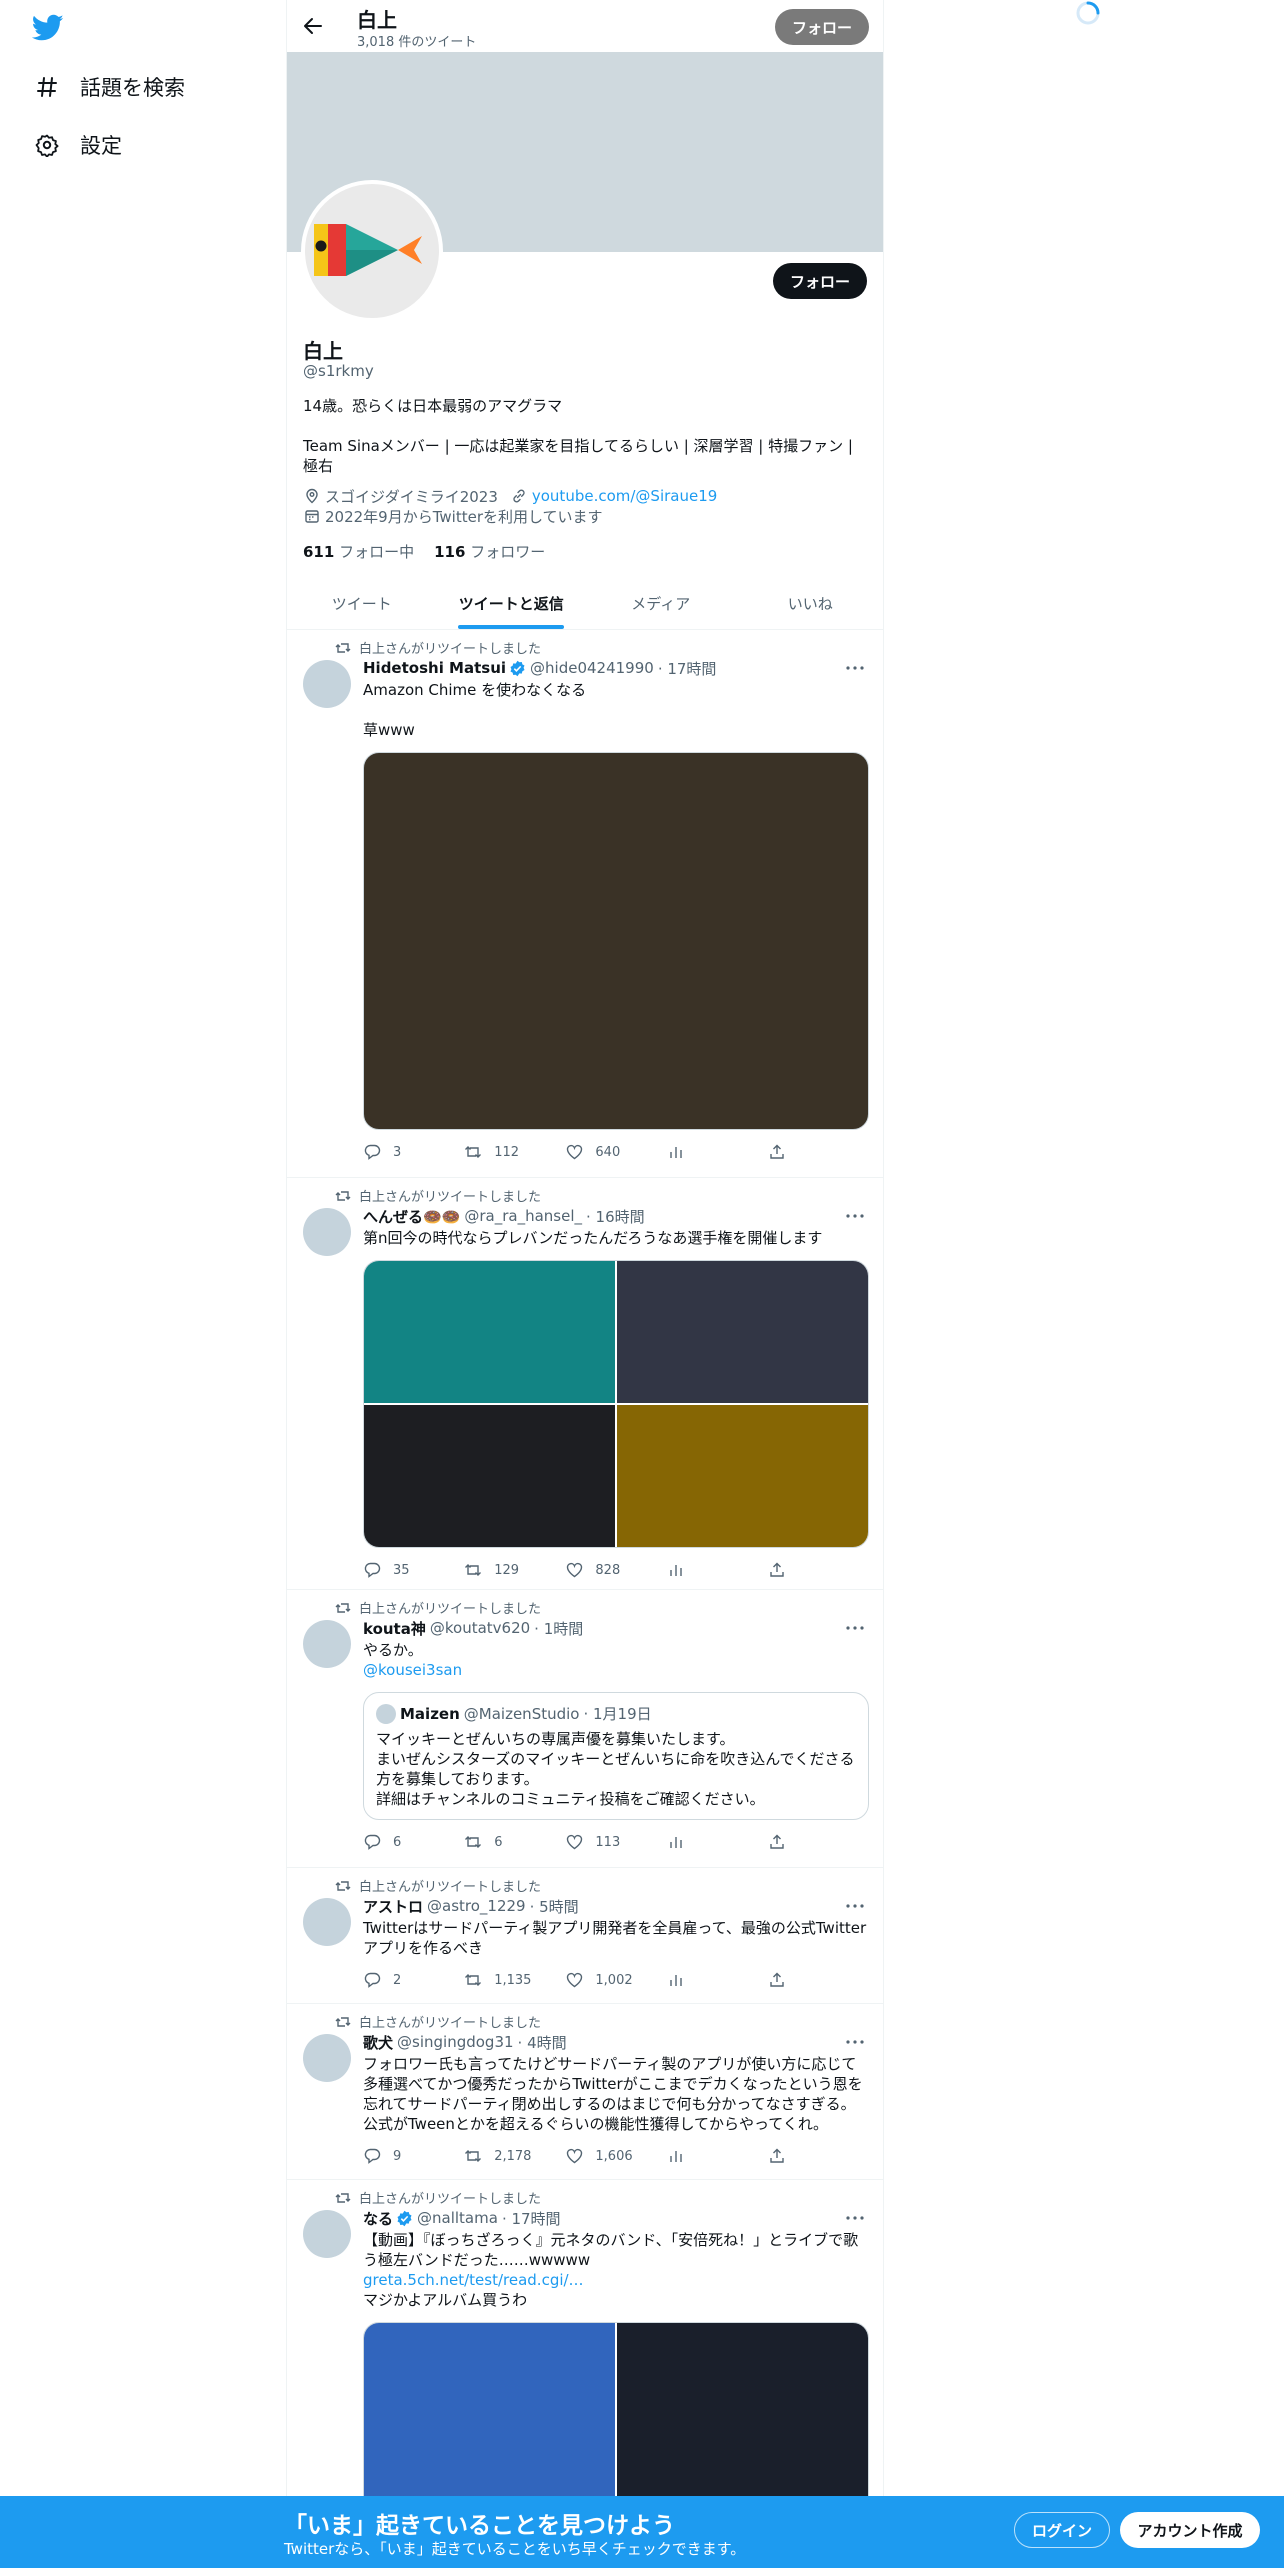 Image resolution: width=1284 pixels, height=2568 pixels. What do you see at coordinates (78, 145) in the screenshot?
I see `sidebar-item-settings: 設定` at bounding box center [78, 145].